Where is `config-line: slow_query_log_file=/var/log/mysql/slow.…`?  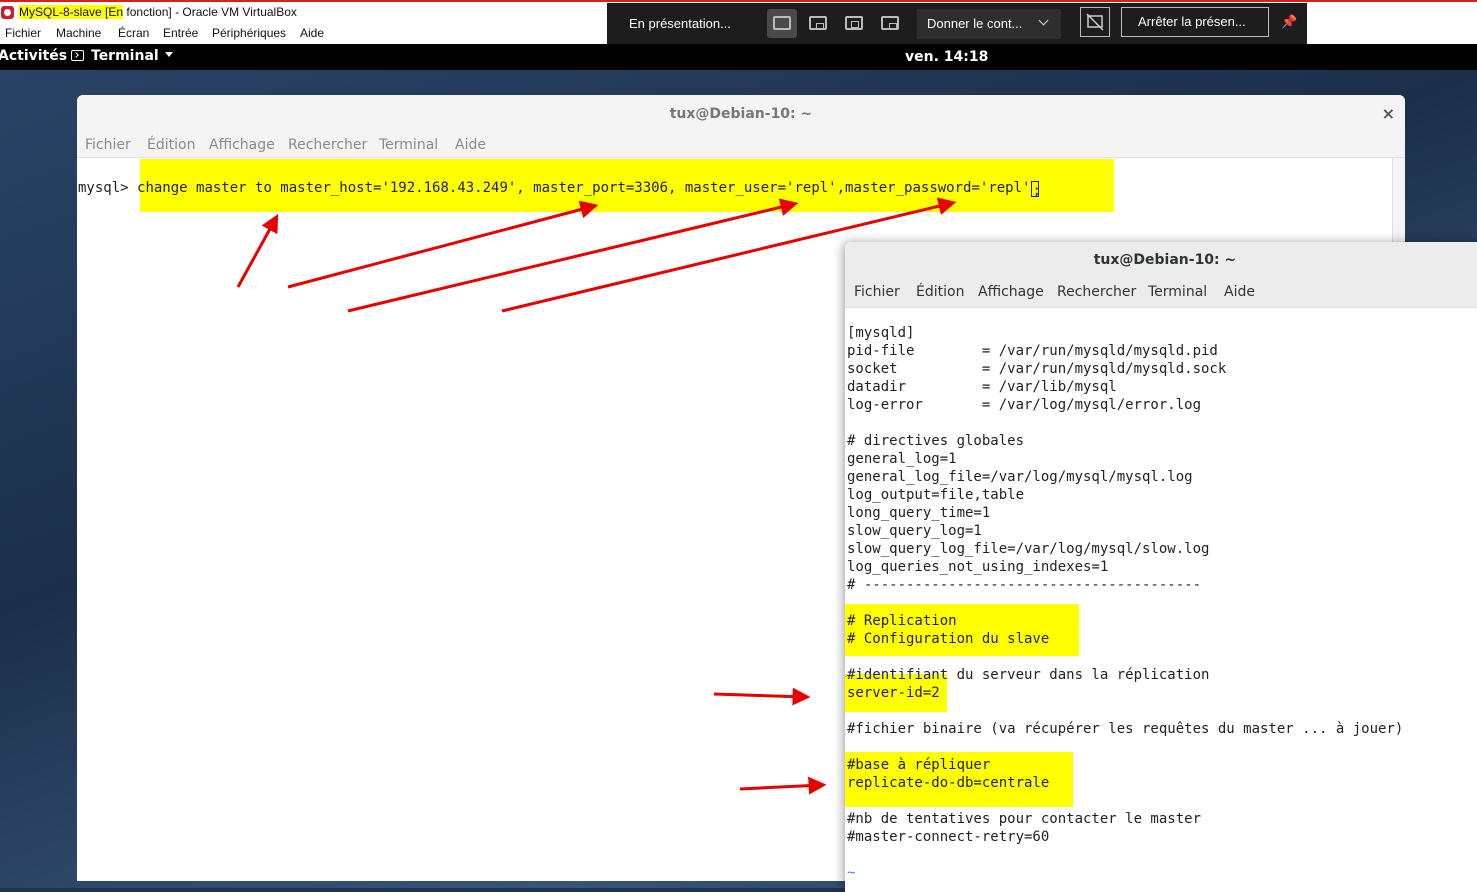
config-line: slow_query_log_file=/var/log/mysql/slow.… is located at coordinates (1028, 549).